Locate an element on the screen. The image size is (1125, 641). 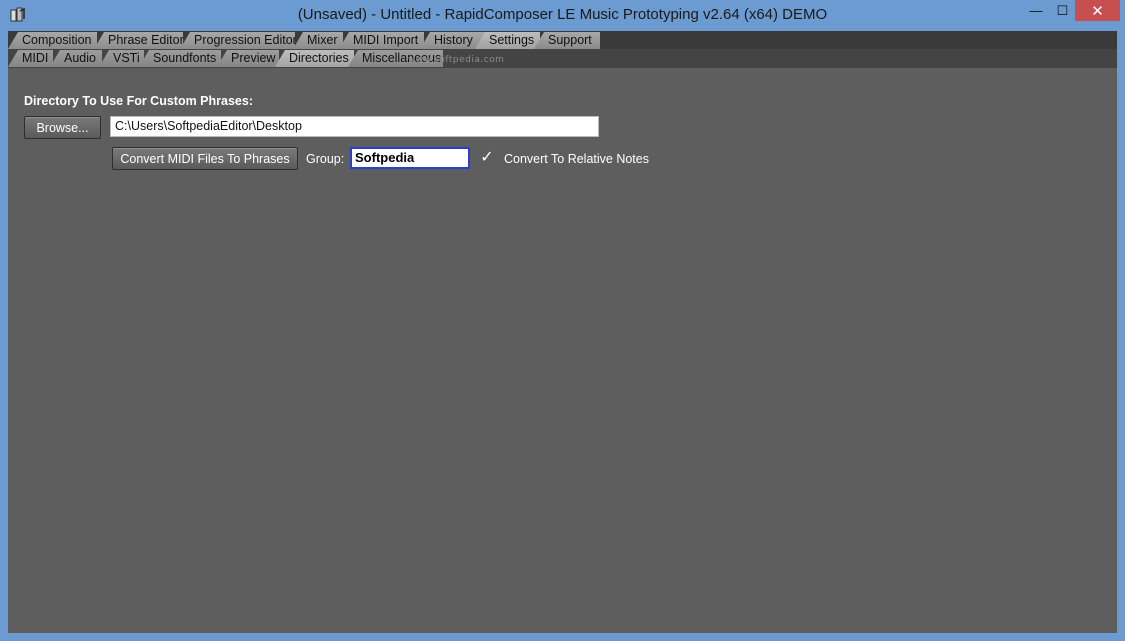
tab-mixer: Mixer is located at coordinates (318, 40).